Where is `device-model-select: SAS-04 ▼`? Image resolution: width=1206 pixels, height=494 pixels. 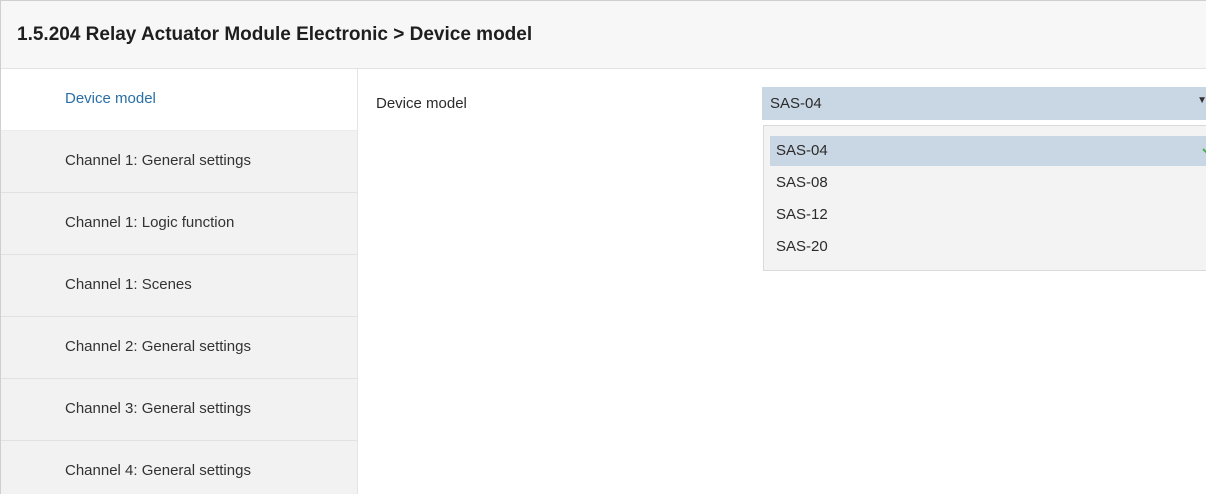 device-model-select: SAS-04 ▼ is located at coordinates (984, 103).